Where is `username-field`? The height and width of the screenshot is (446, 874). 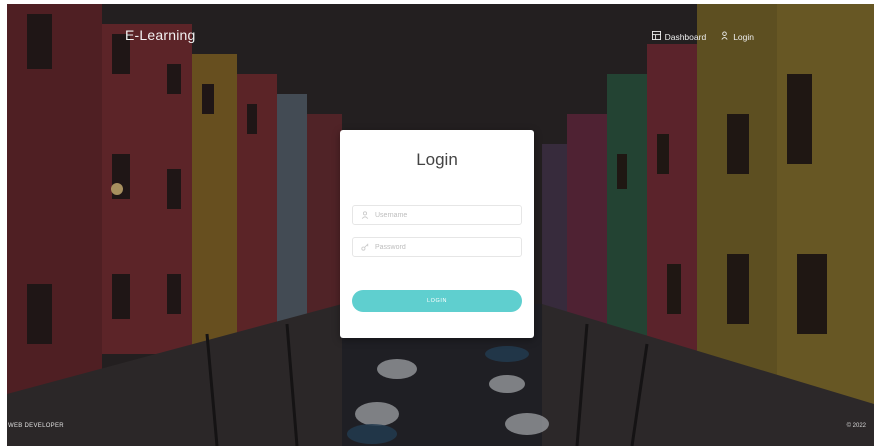 username-field is located at coordinates (437, 215).